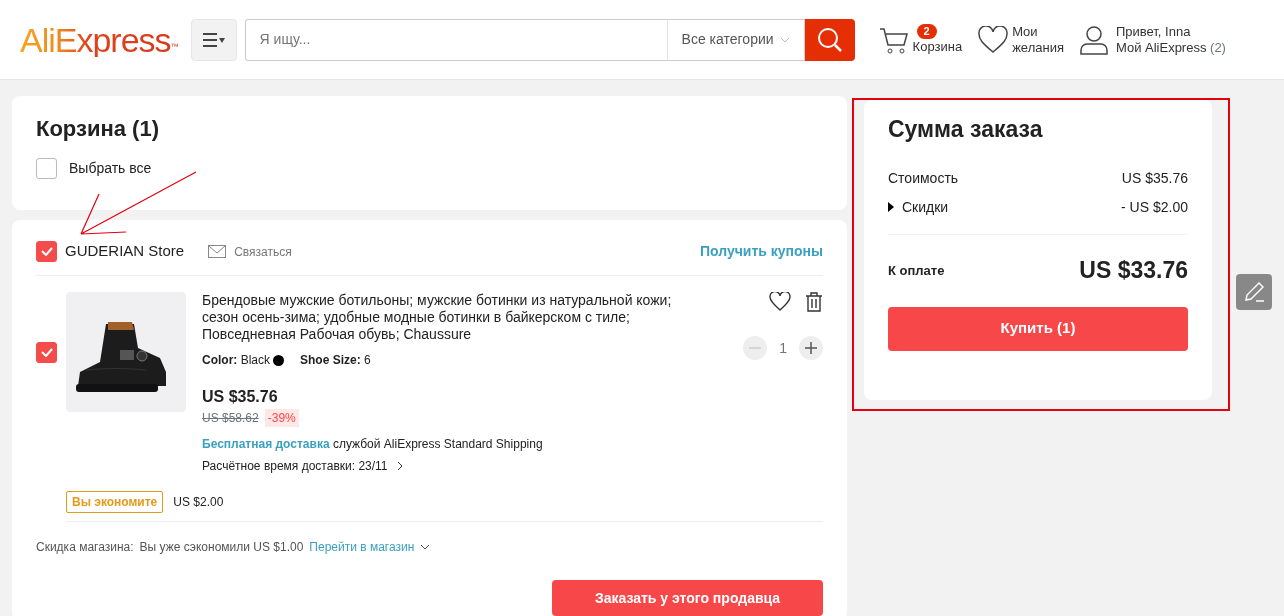  I want to click on price: US $35.76, so click(240, 397).